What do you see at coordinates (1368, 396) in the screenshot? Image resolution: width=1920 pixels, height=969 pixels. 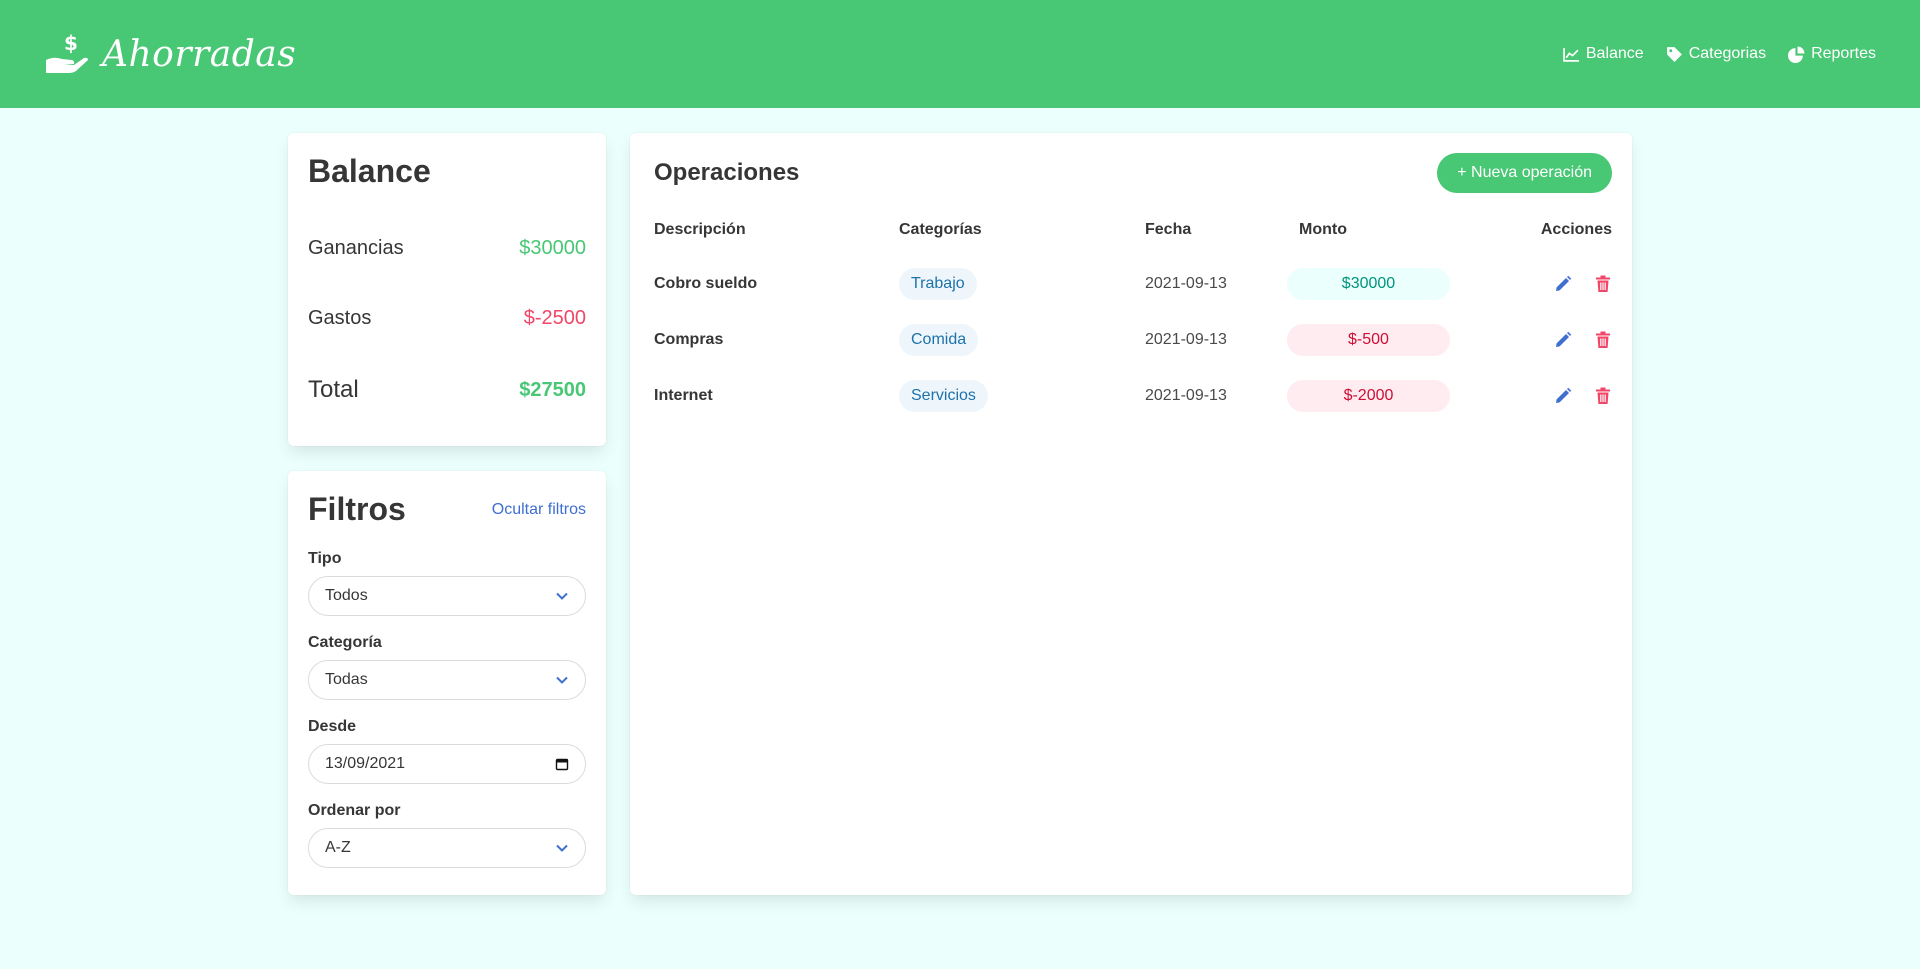 I see `row-monto: $-2000` at bounding box center [1368, 396].